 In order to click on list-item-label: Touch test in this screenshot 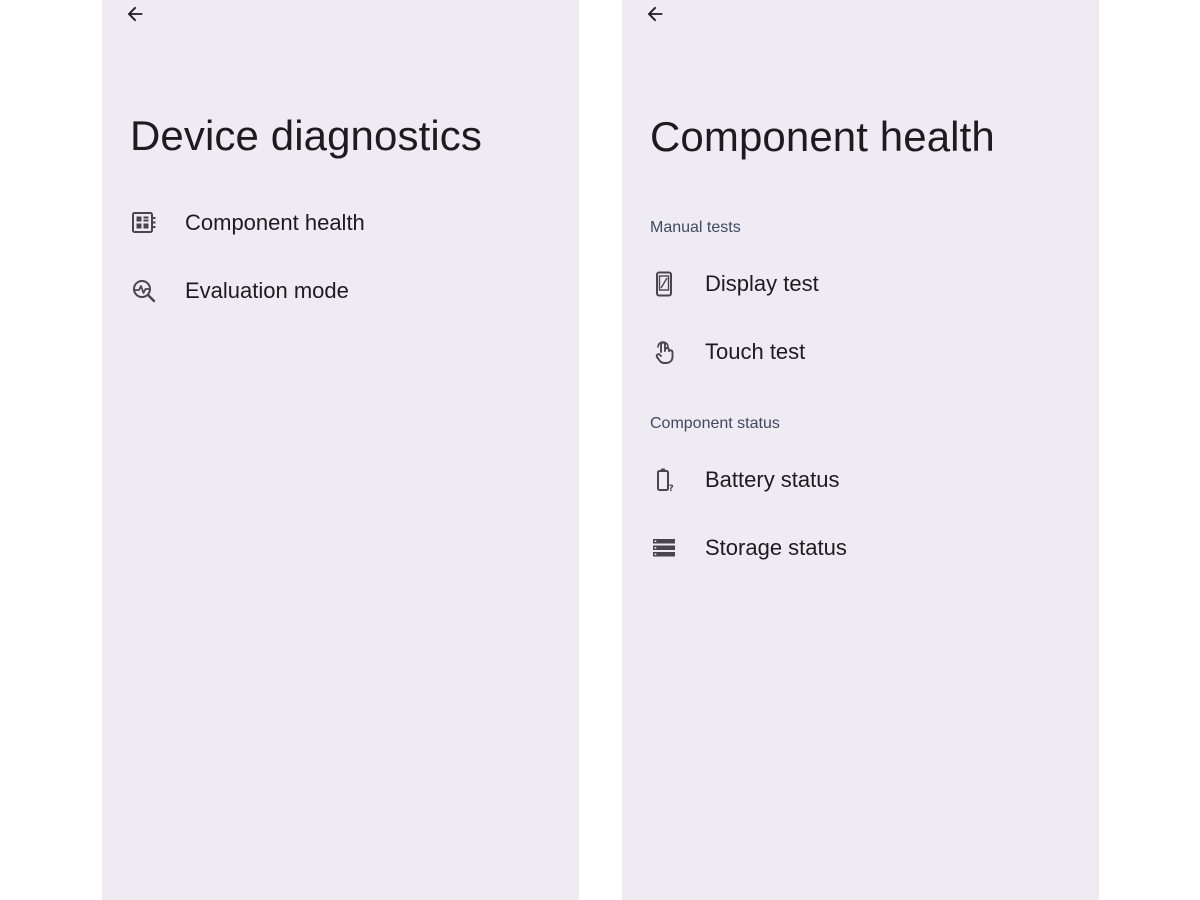, I will do `click(755, 351)`.